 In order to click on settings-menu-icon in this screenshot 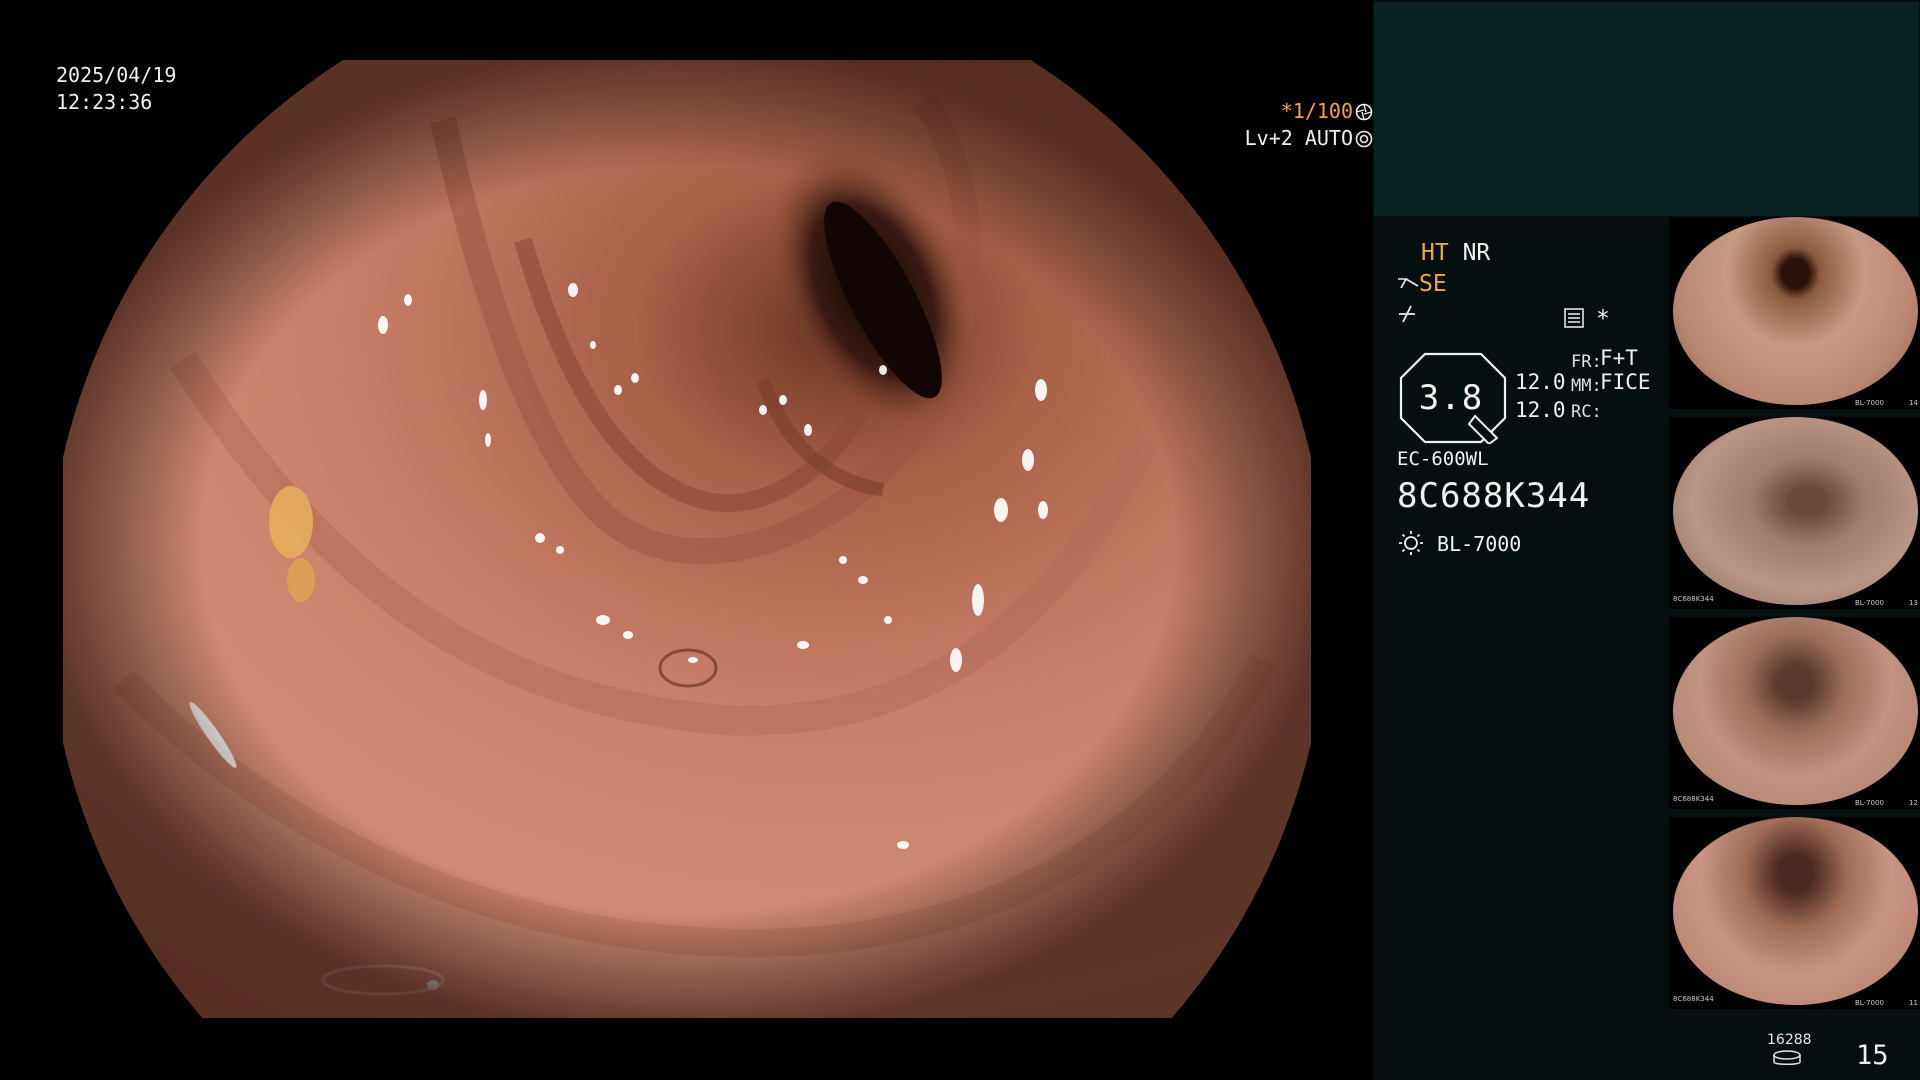, I will do `click(1574, 318)`.